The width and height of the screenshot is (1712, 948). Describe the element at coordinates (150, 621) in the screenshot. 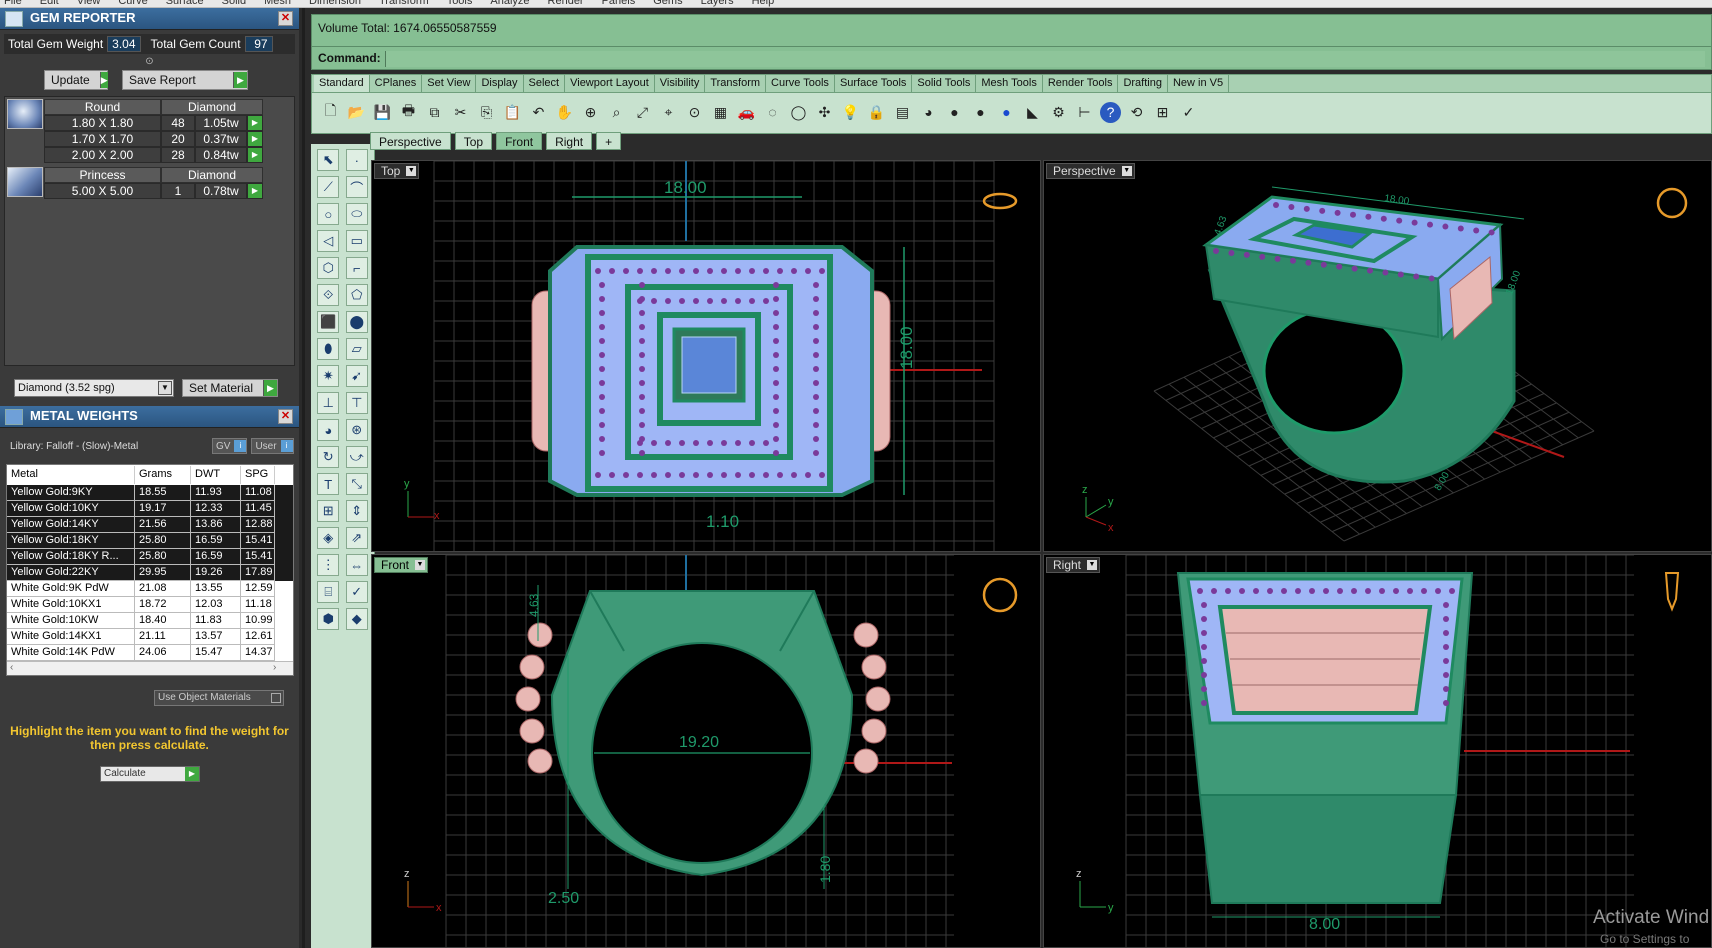

I see `table-row: White Gold:10KW 18.40 11.83 10.99` at that location.